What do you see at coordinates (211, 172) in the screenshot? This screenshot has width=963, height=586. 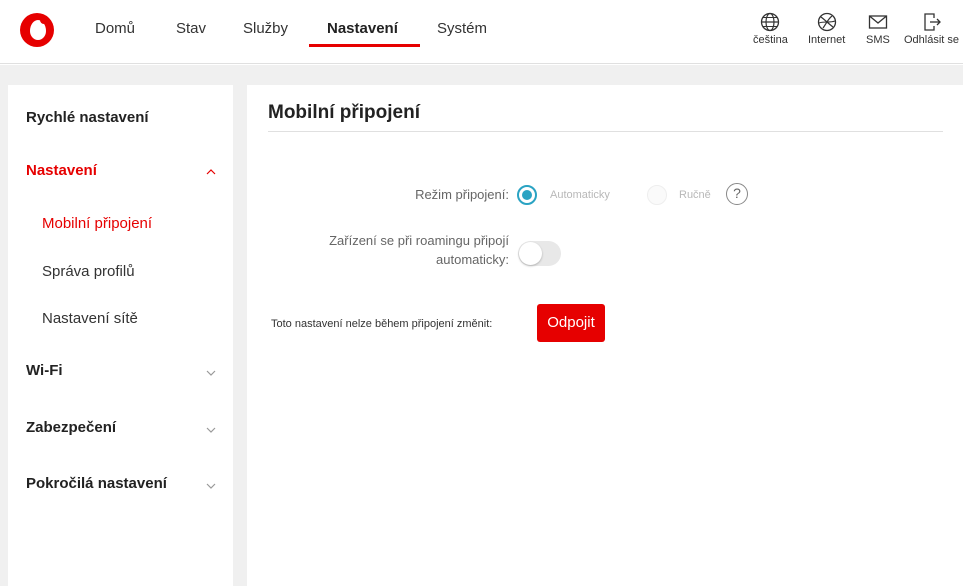 I see `chevron-up-icon` at bounding box center [211, 172].